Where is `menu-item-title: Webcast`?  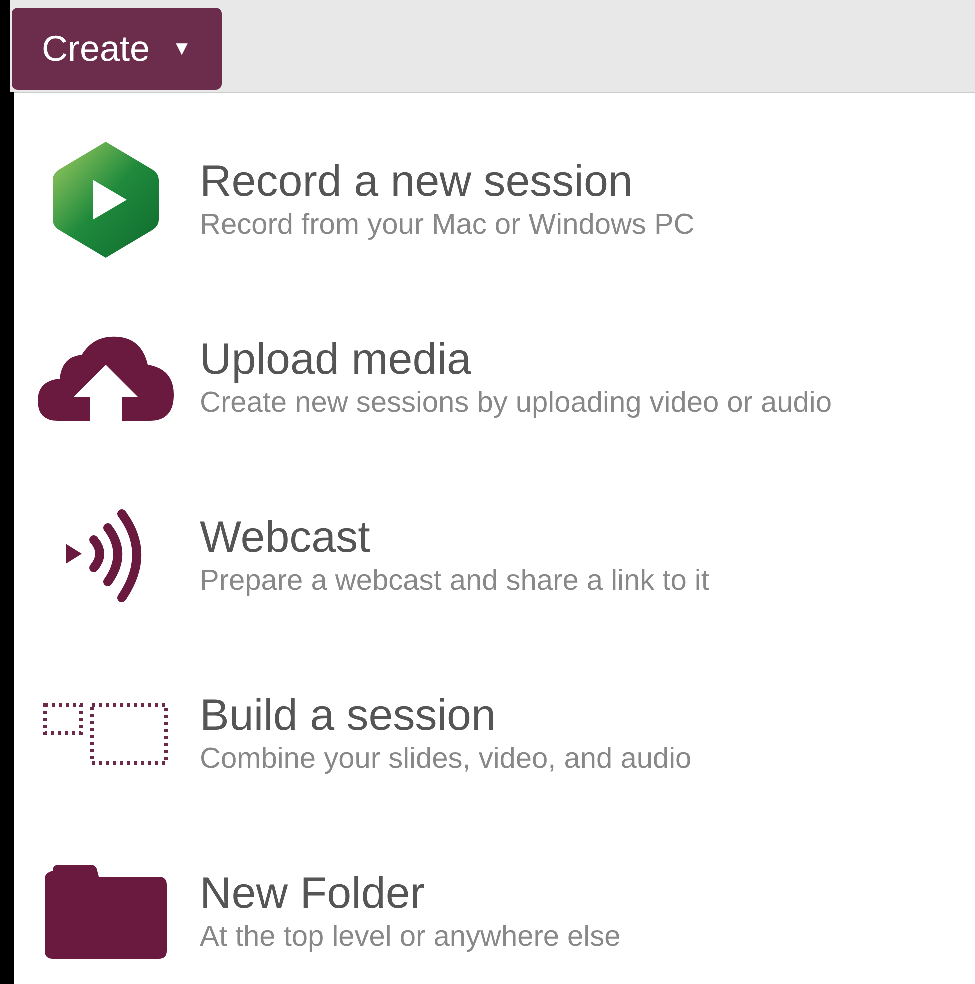 menu-item-title: Webcast is located at coordinates (455, 538).